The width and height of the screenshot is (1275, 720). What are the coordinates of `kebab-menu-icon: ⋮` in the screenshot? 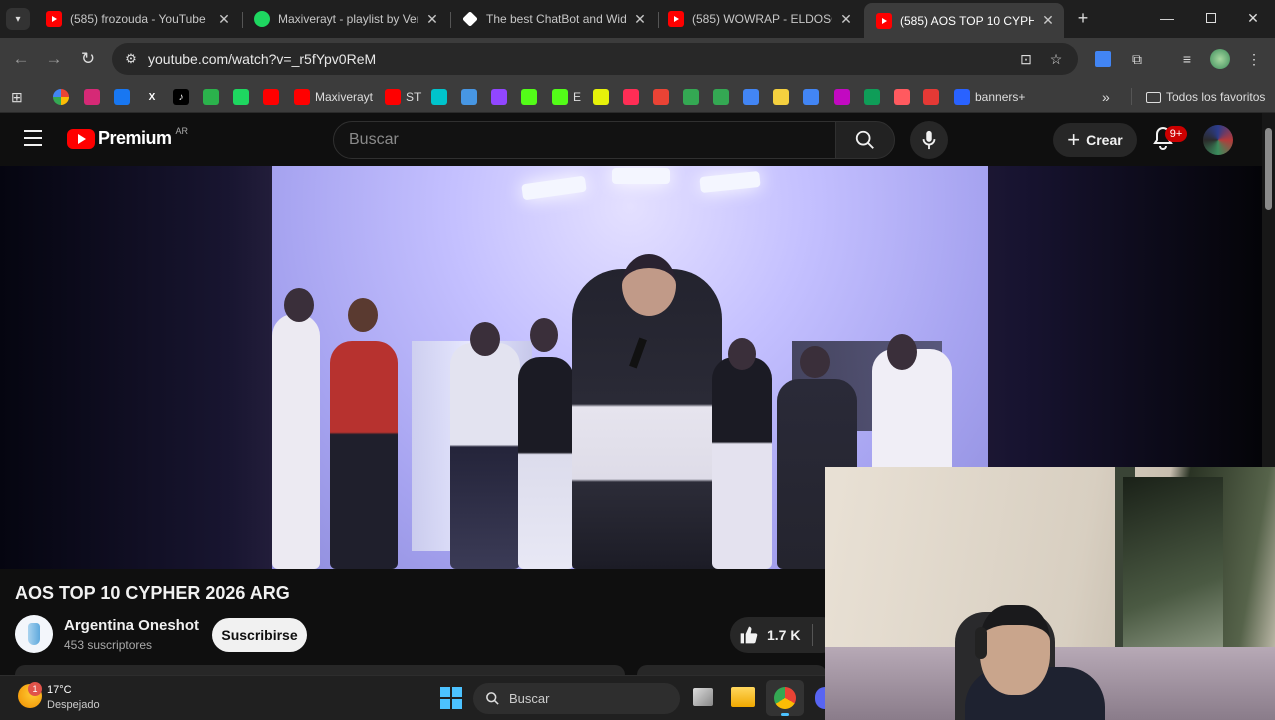 It's located at (1254, 59).